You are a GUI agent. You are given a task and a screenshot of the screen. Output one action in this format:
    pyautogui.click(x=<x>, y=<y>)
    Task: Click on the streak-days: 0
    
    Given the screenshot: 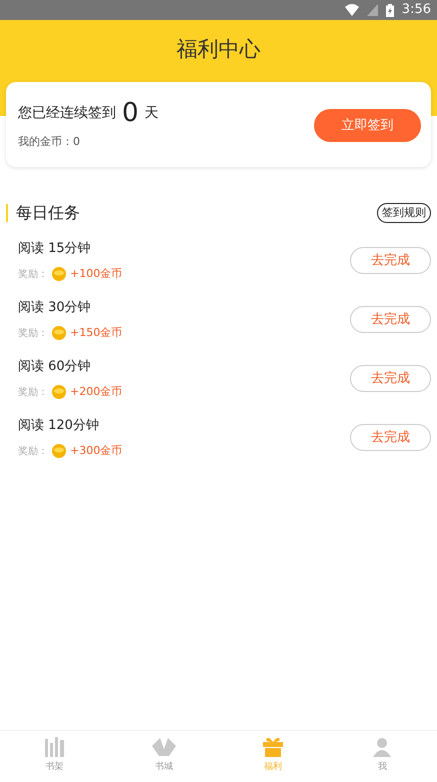 What is the action you would take?
    pyautogui.click(x=130, y=113)
    